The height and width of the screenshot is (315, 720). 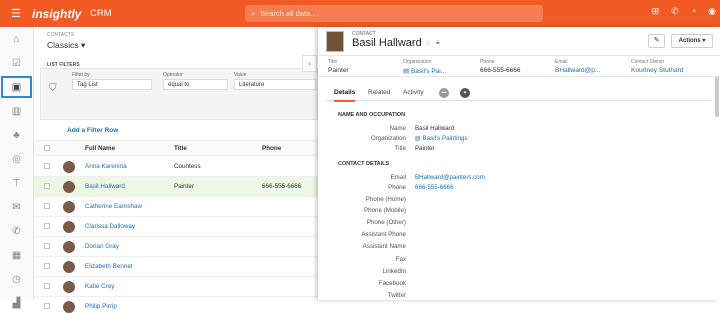 What do you see at coordinates (61, 14) in the screenshot?
I see `brand-logo: insightly` at bounding box center [61, 14].